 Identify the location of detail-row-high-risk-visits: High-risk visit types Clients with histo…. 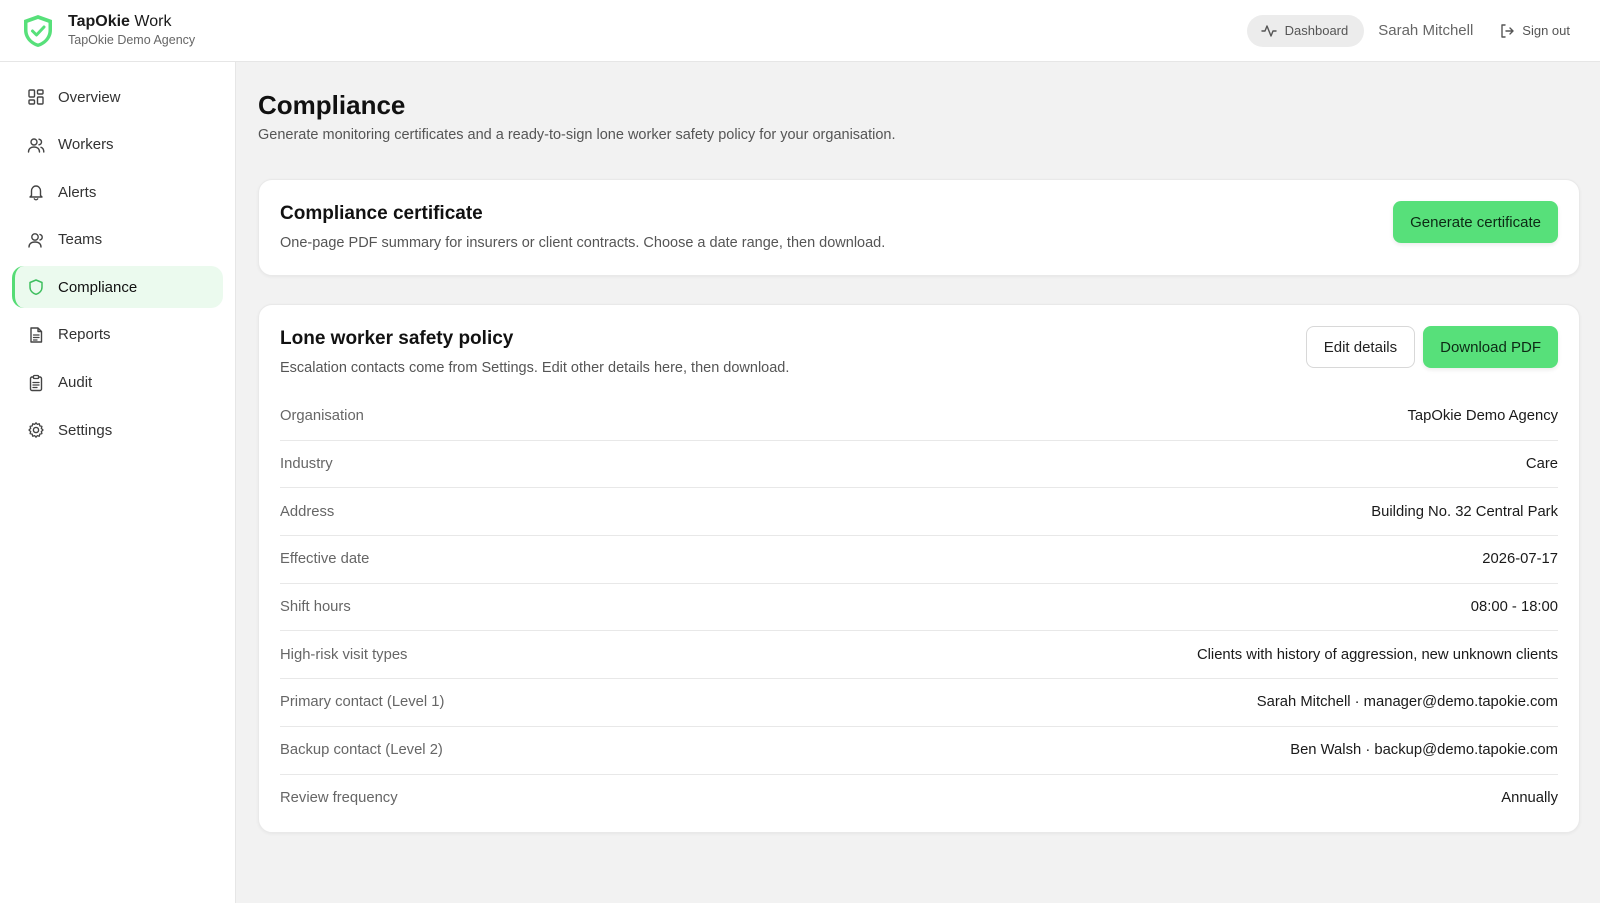
(919, 655).